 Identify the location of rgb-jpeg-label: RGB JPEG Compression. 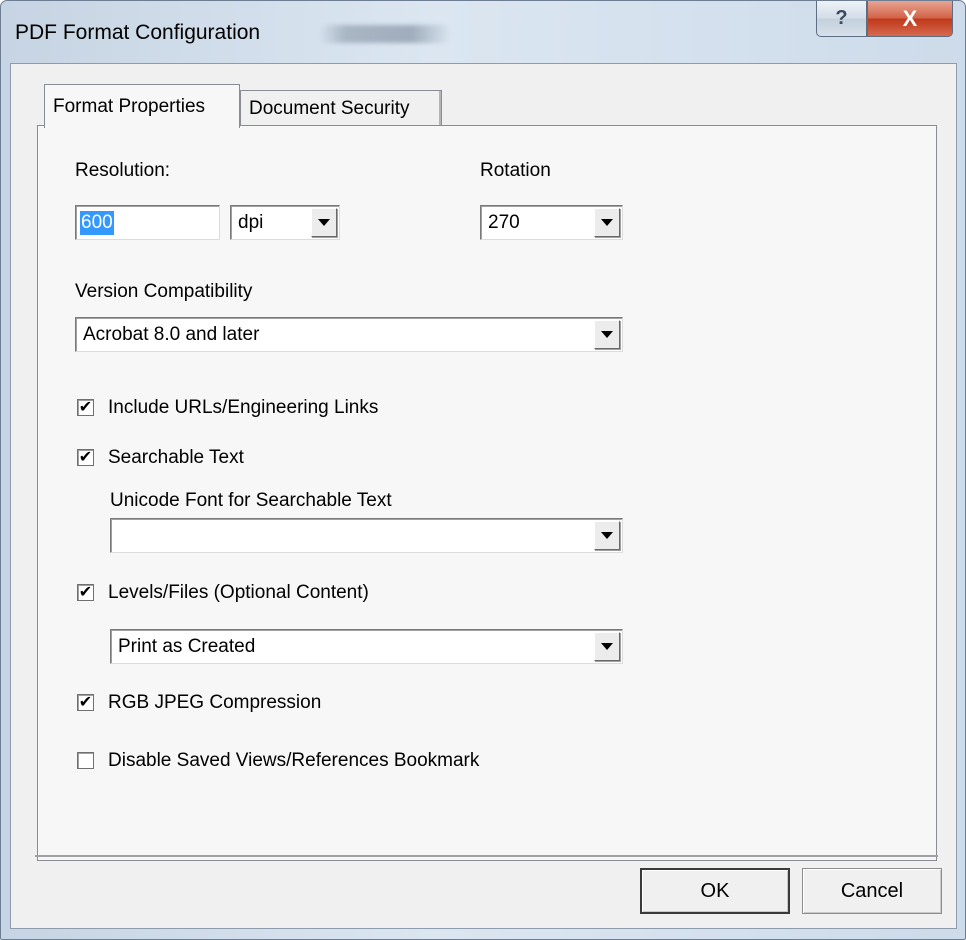
(214, 703).